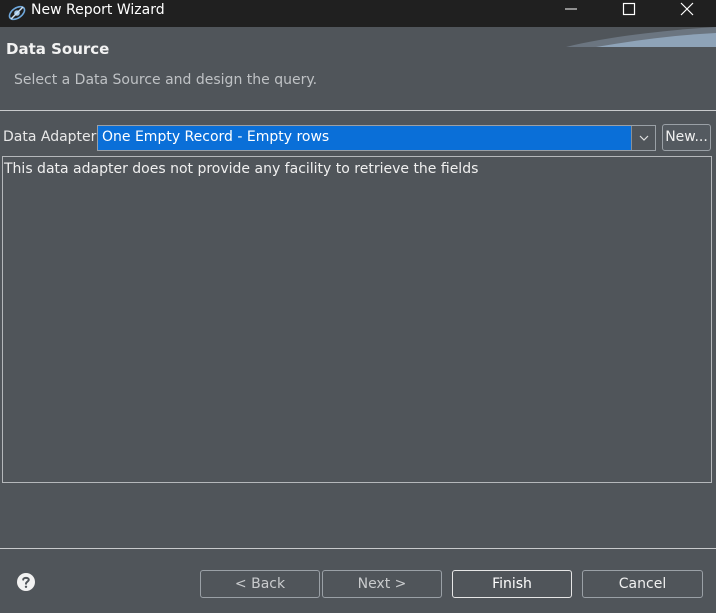  What do you see at coordinates (17, 13) in the screenshot?
I see `app-icon` at bounding box center [17, 13].